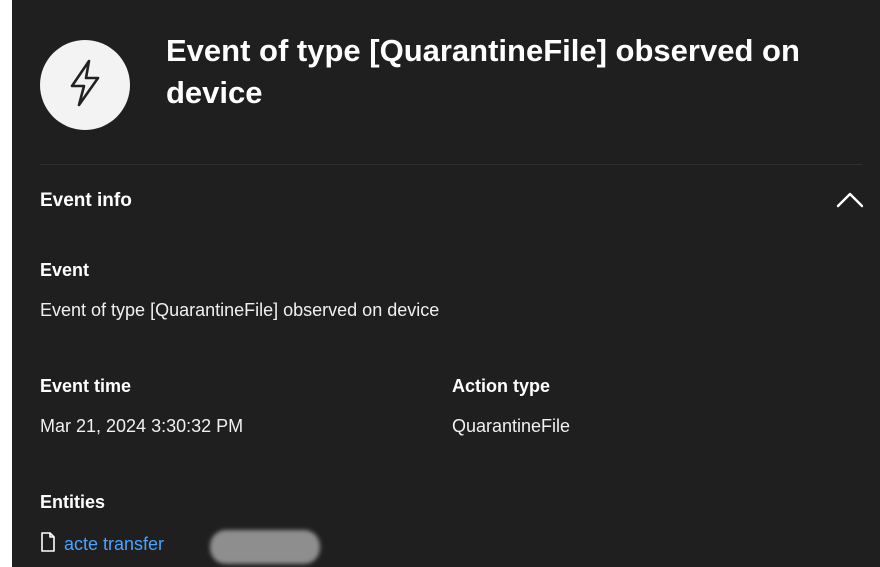 This screenshot has width=880, height=567. Describe the element at coordinates (265, 547) in the screenshot. I see `redaction-blur` at that location.